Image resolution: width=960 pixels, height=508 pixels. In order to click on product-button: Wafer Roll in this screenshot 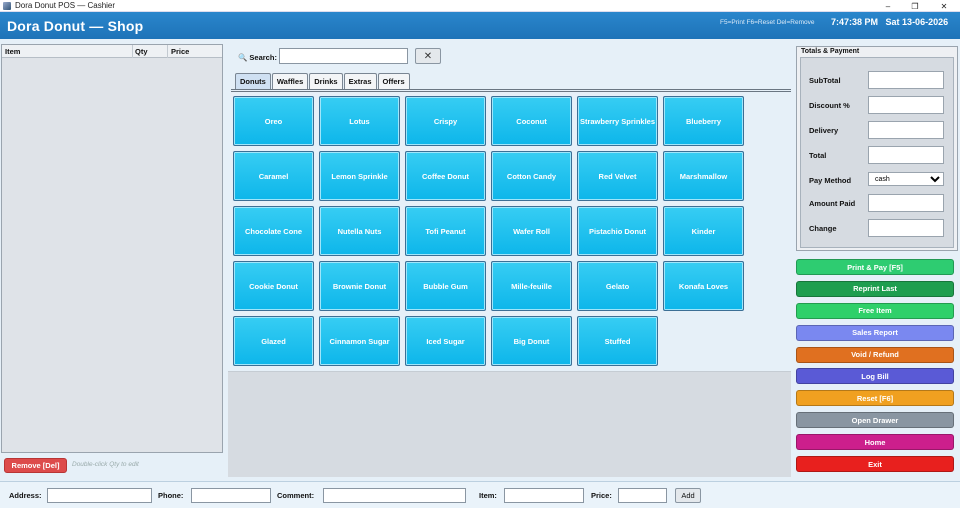, I will do `click(531, 231)`.